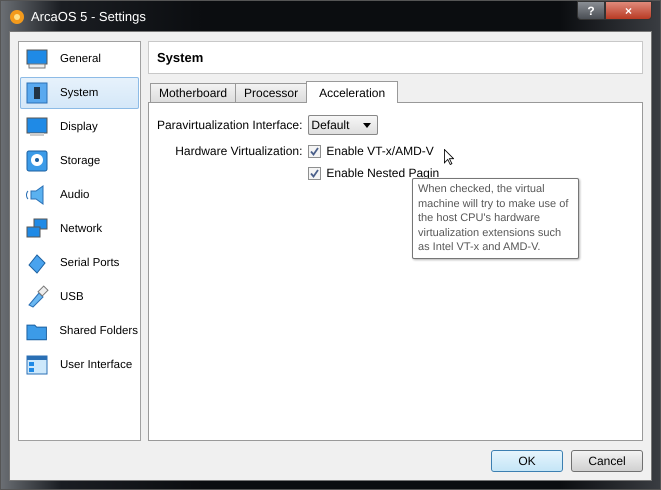 The image size is (661, 490). Describe the element at coordinates (591, 10) in the screenshot. I see `help-button: ?` at that location.